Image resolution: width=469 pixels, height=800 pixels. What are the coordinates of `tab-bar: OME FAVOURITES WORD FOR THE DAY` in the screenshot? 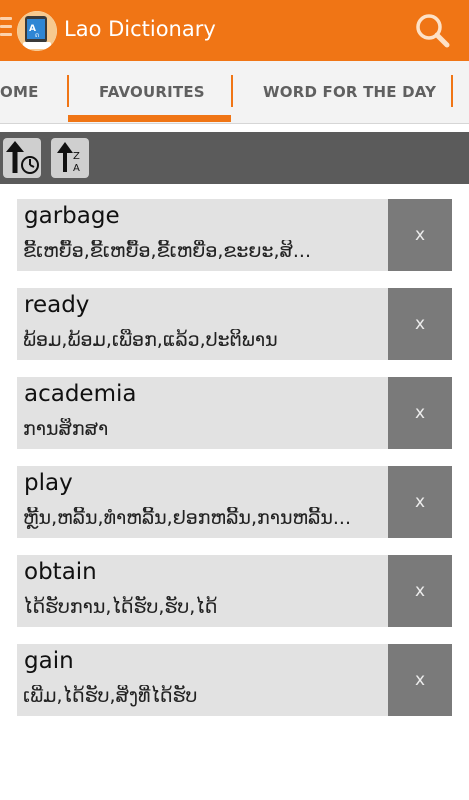 It's located at (234, 92).